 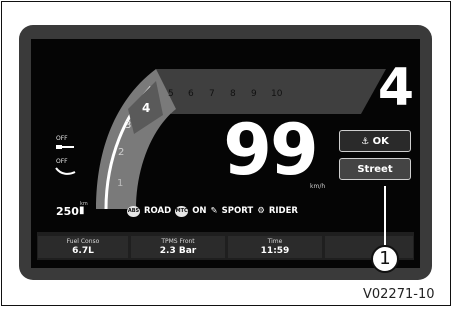 What do you see at coordinates (385, 259) in the screenshot?
I see `callout-marker: 1` at bounding box center [385, 259].